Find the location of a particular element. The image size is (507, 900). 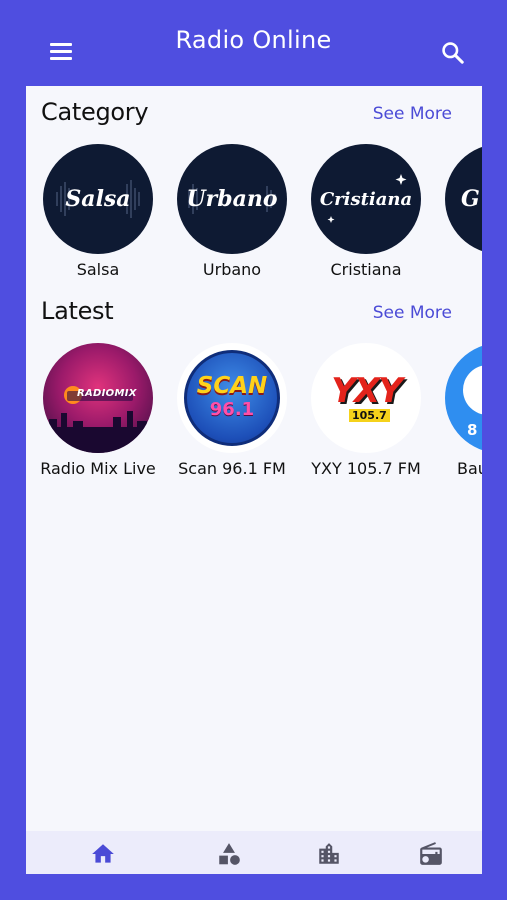

station-logo: SCAN 96.1 is located at coordinates (232, 398).